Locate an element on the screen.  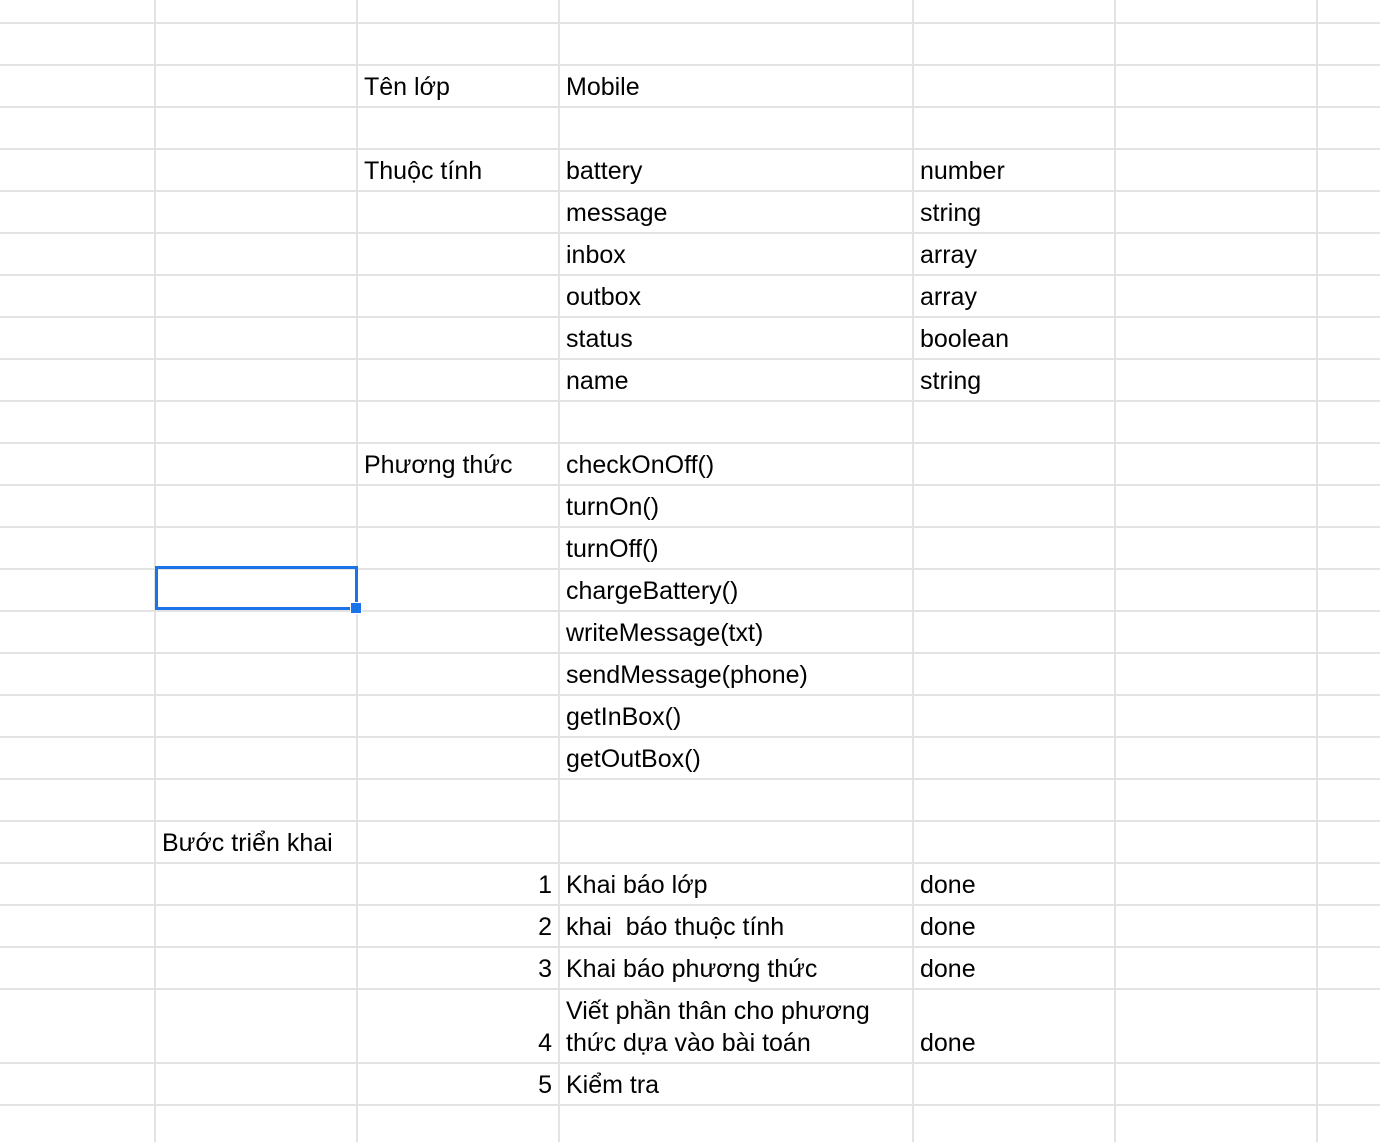
method-cell: sendMessage(phone) is located at coordinates (687, 675).